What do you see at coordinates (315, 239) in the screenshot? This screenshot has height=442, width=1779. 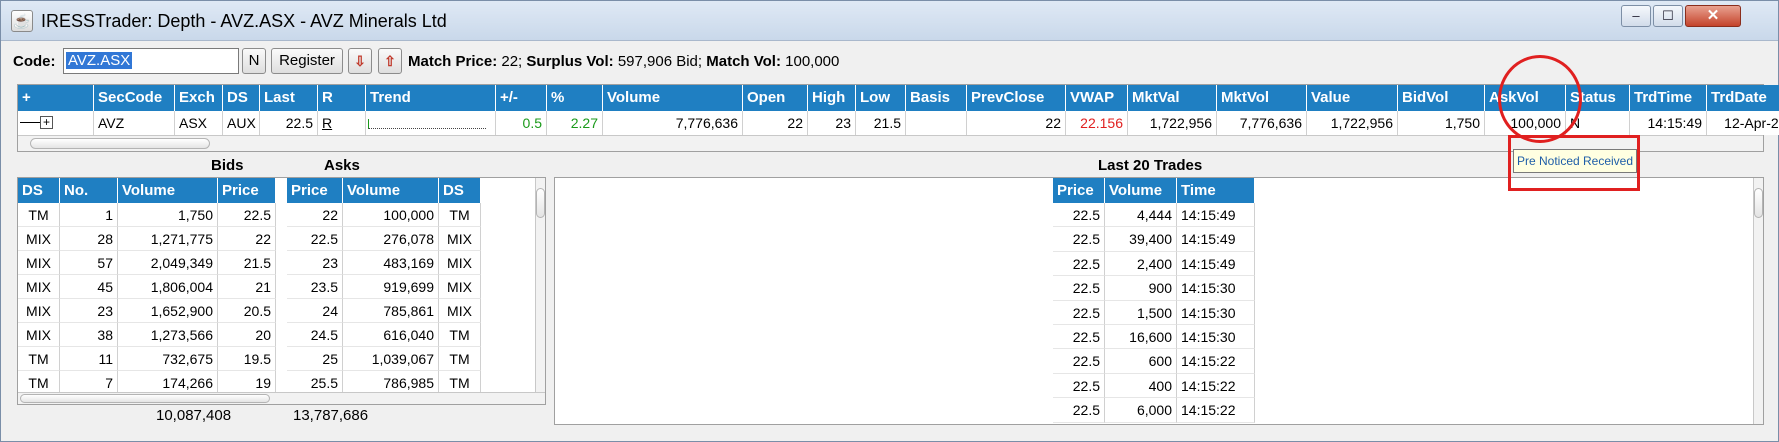 I see `asks-row-price: 22.5` at bounding box center [315, 239].